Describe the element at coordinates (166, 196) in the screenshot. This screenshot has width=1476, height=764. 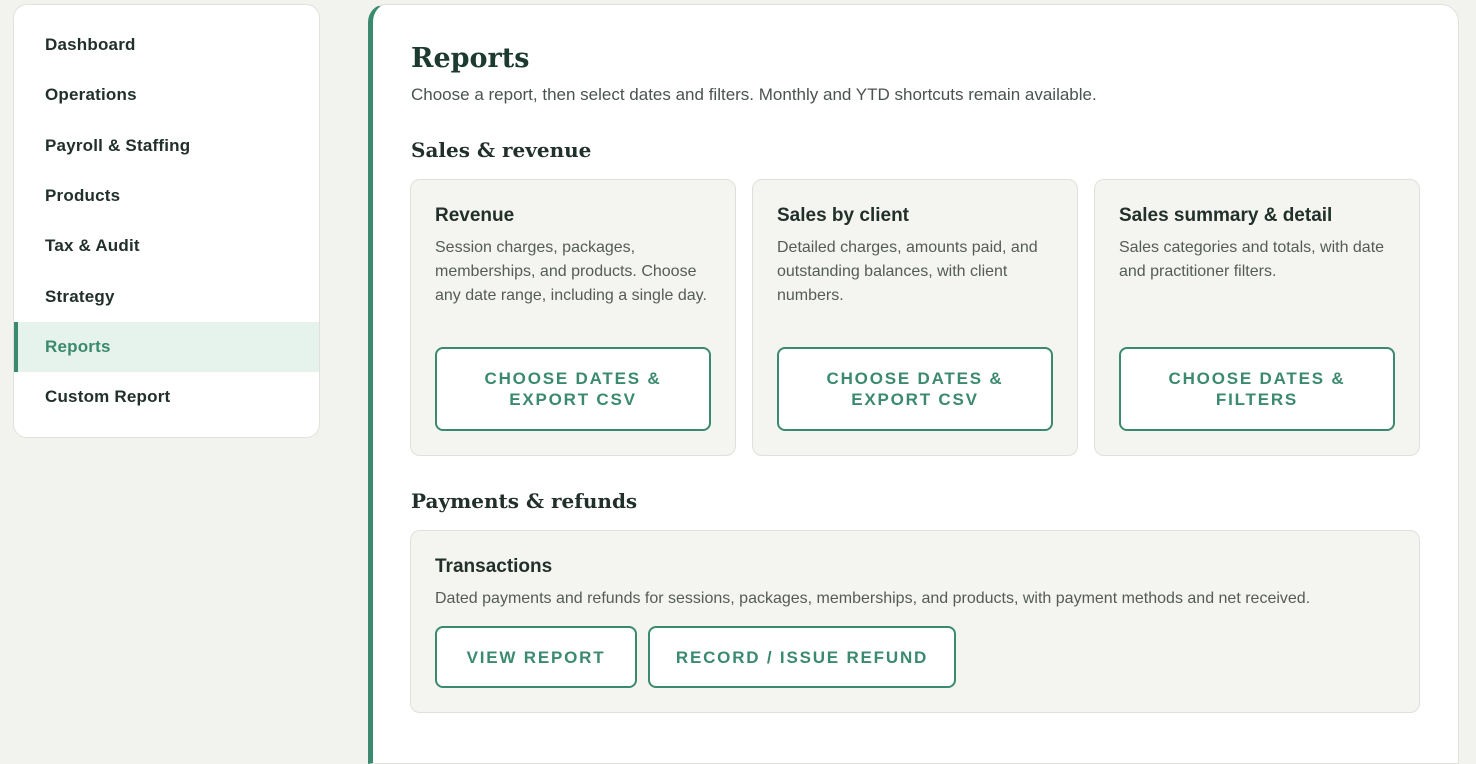
I see `sidebar-item-products: Products` at that location.